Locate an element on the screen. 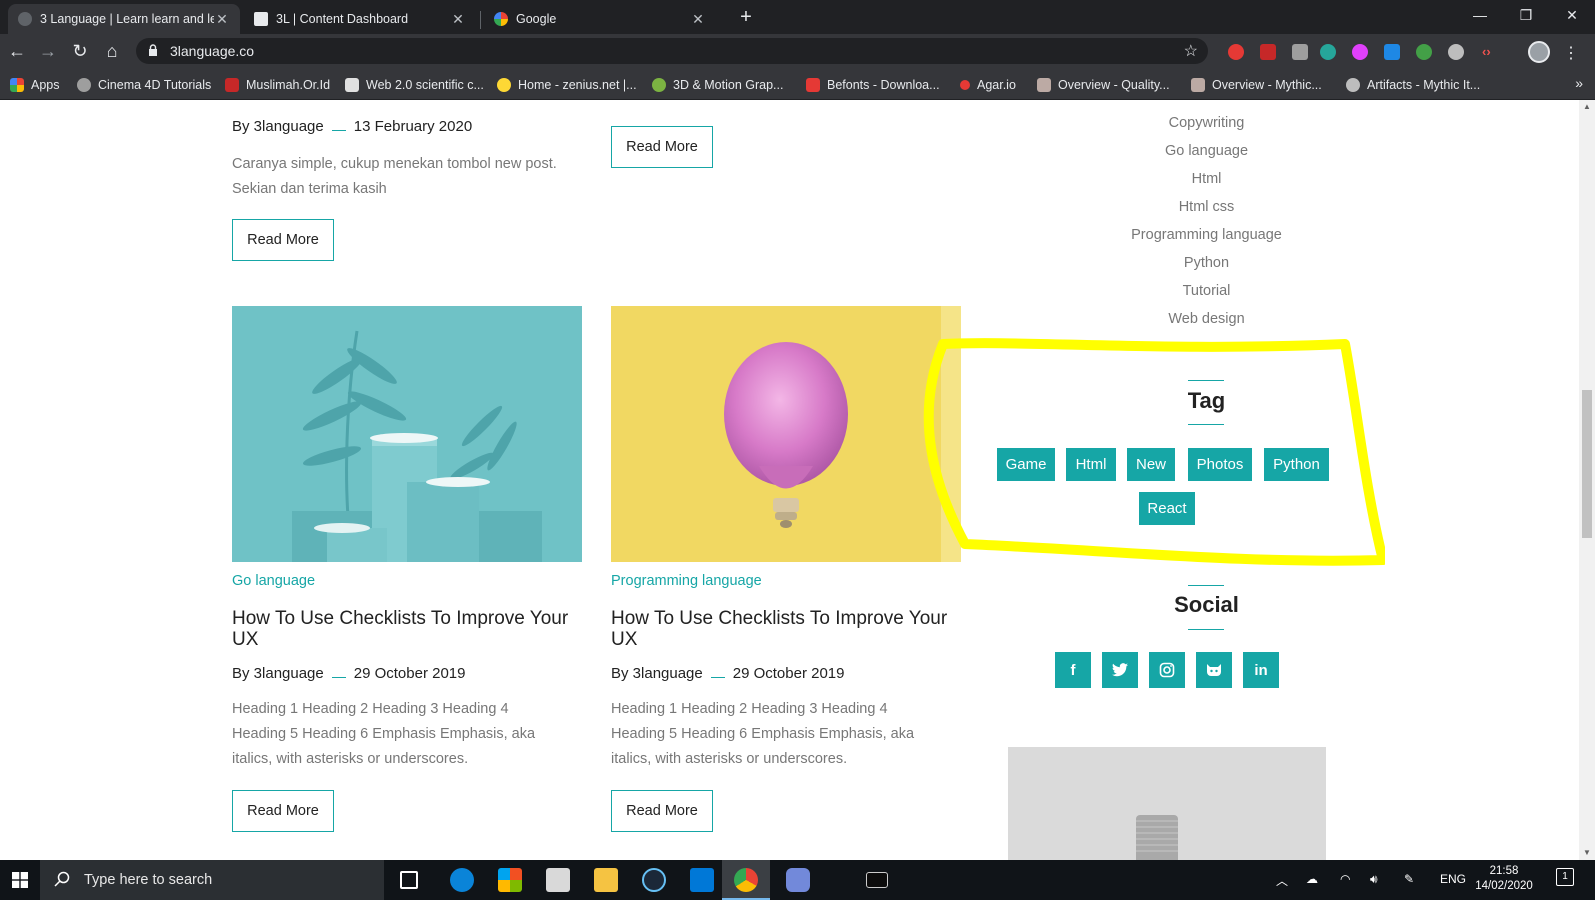  edge-icon is located at coordinates (462, 880).